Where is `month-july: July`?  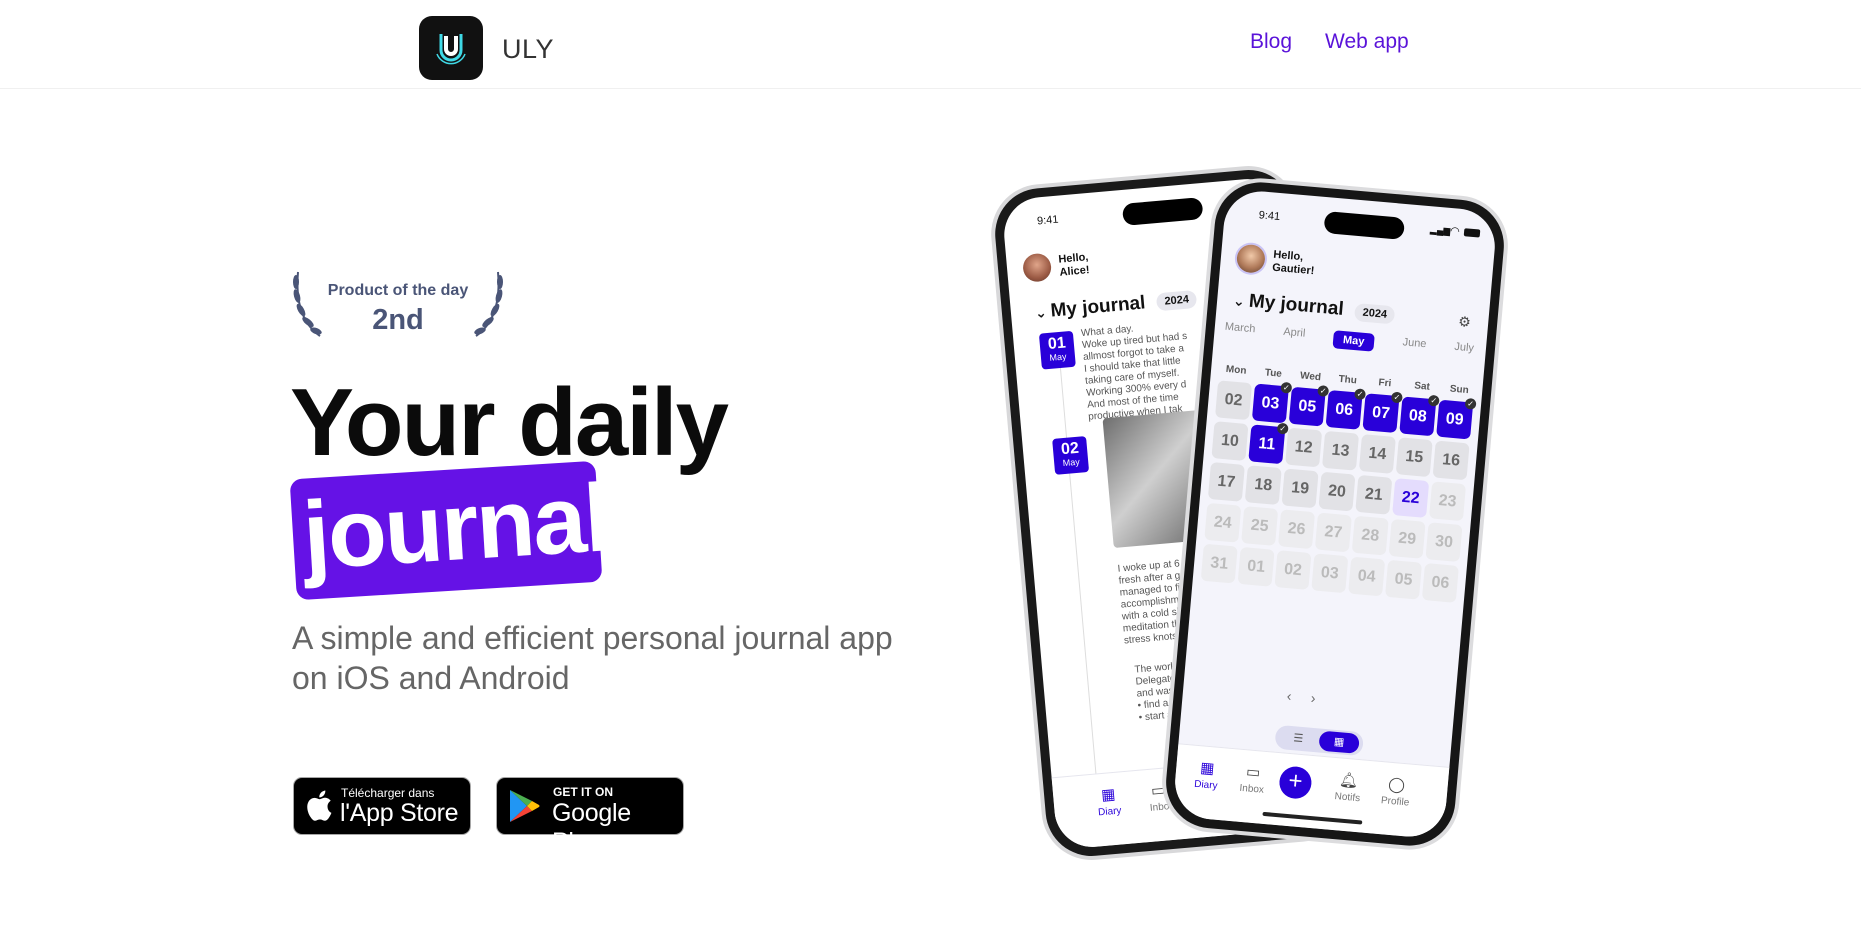
month-july: July is located at coordinates (1464, 351).